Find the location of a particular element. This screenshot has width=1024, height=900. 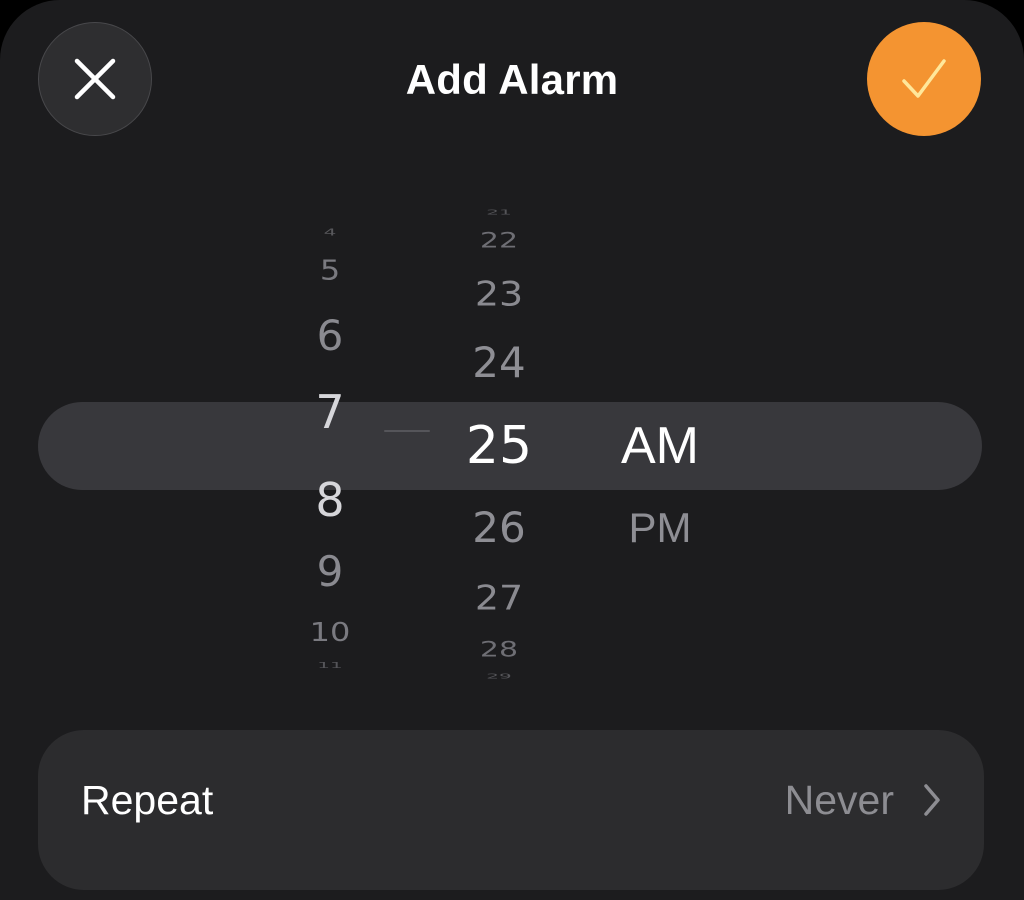

hour-option: 5 is located at coordinates (330, 269).